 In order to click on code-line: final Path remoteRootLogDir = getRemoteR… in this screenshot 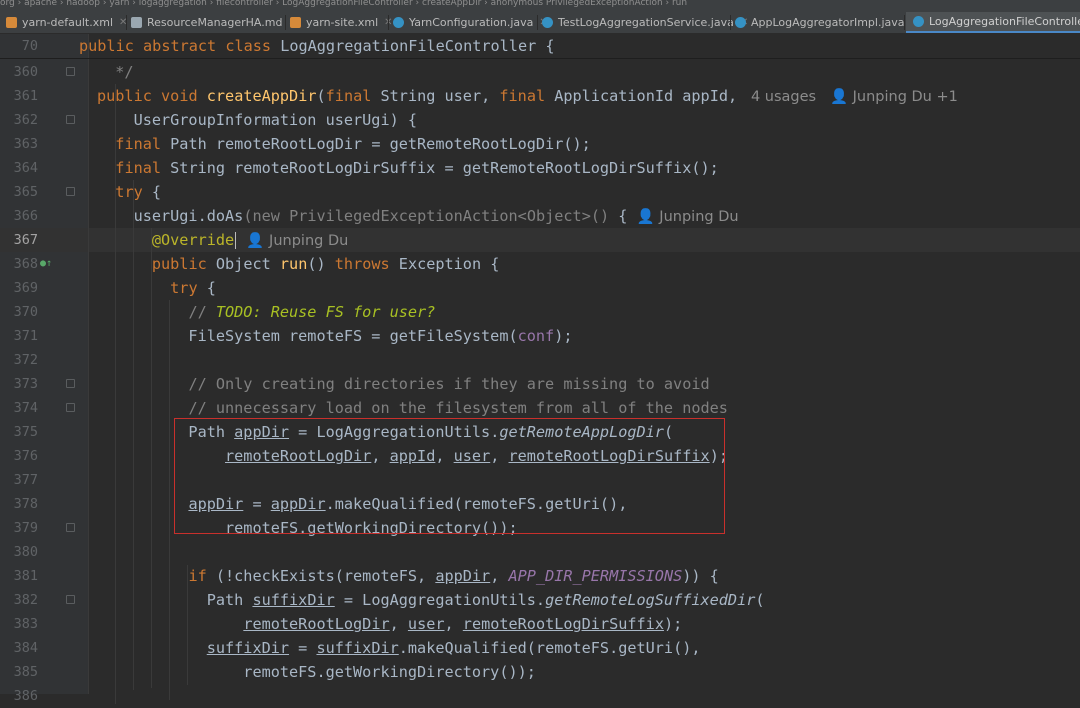, I will do `click(343, 144)`.